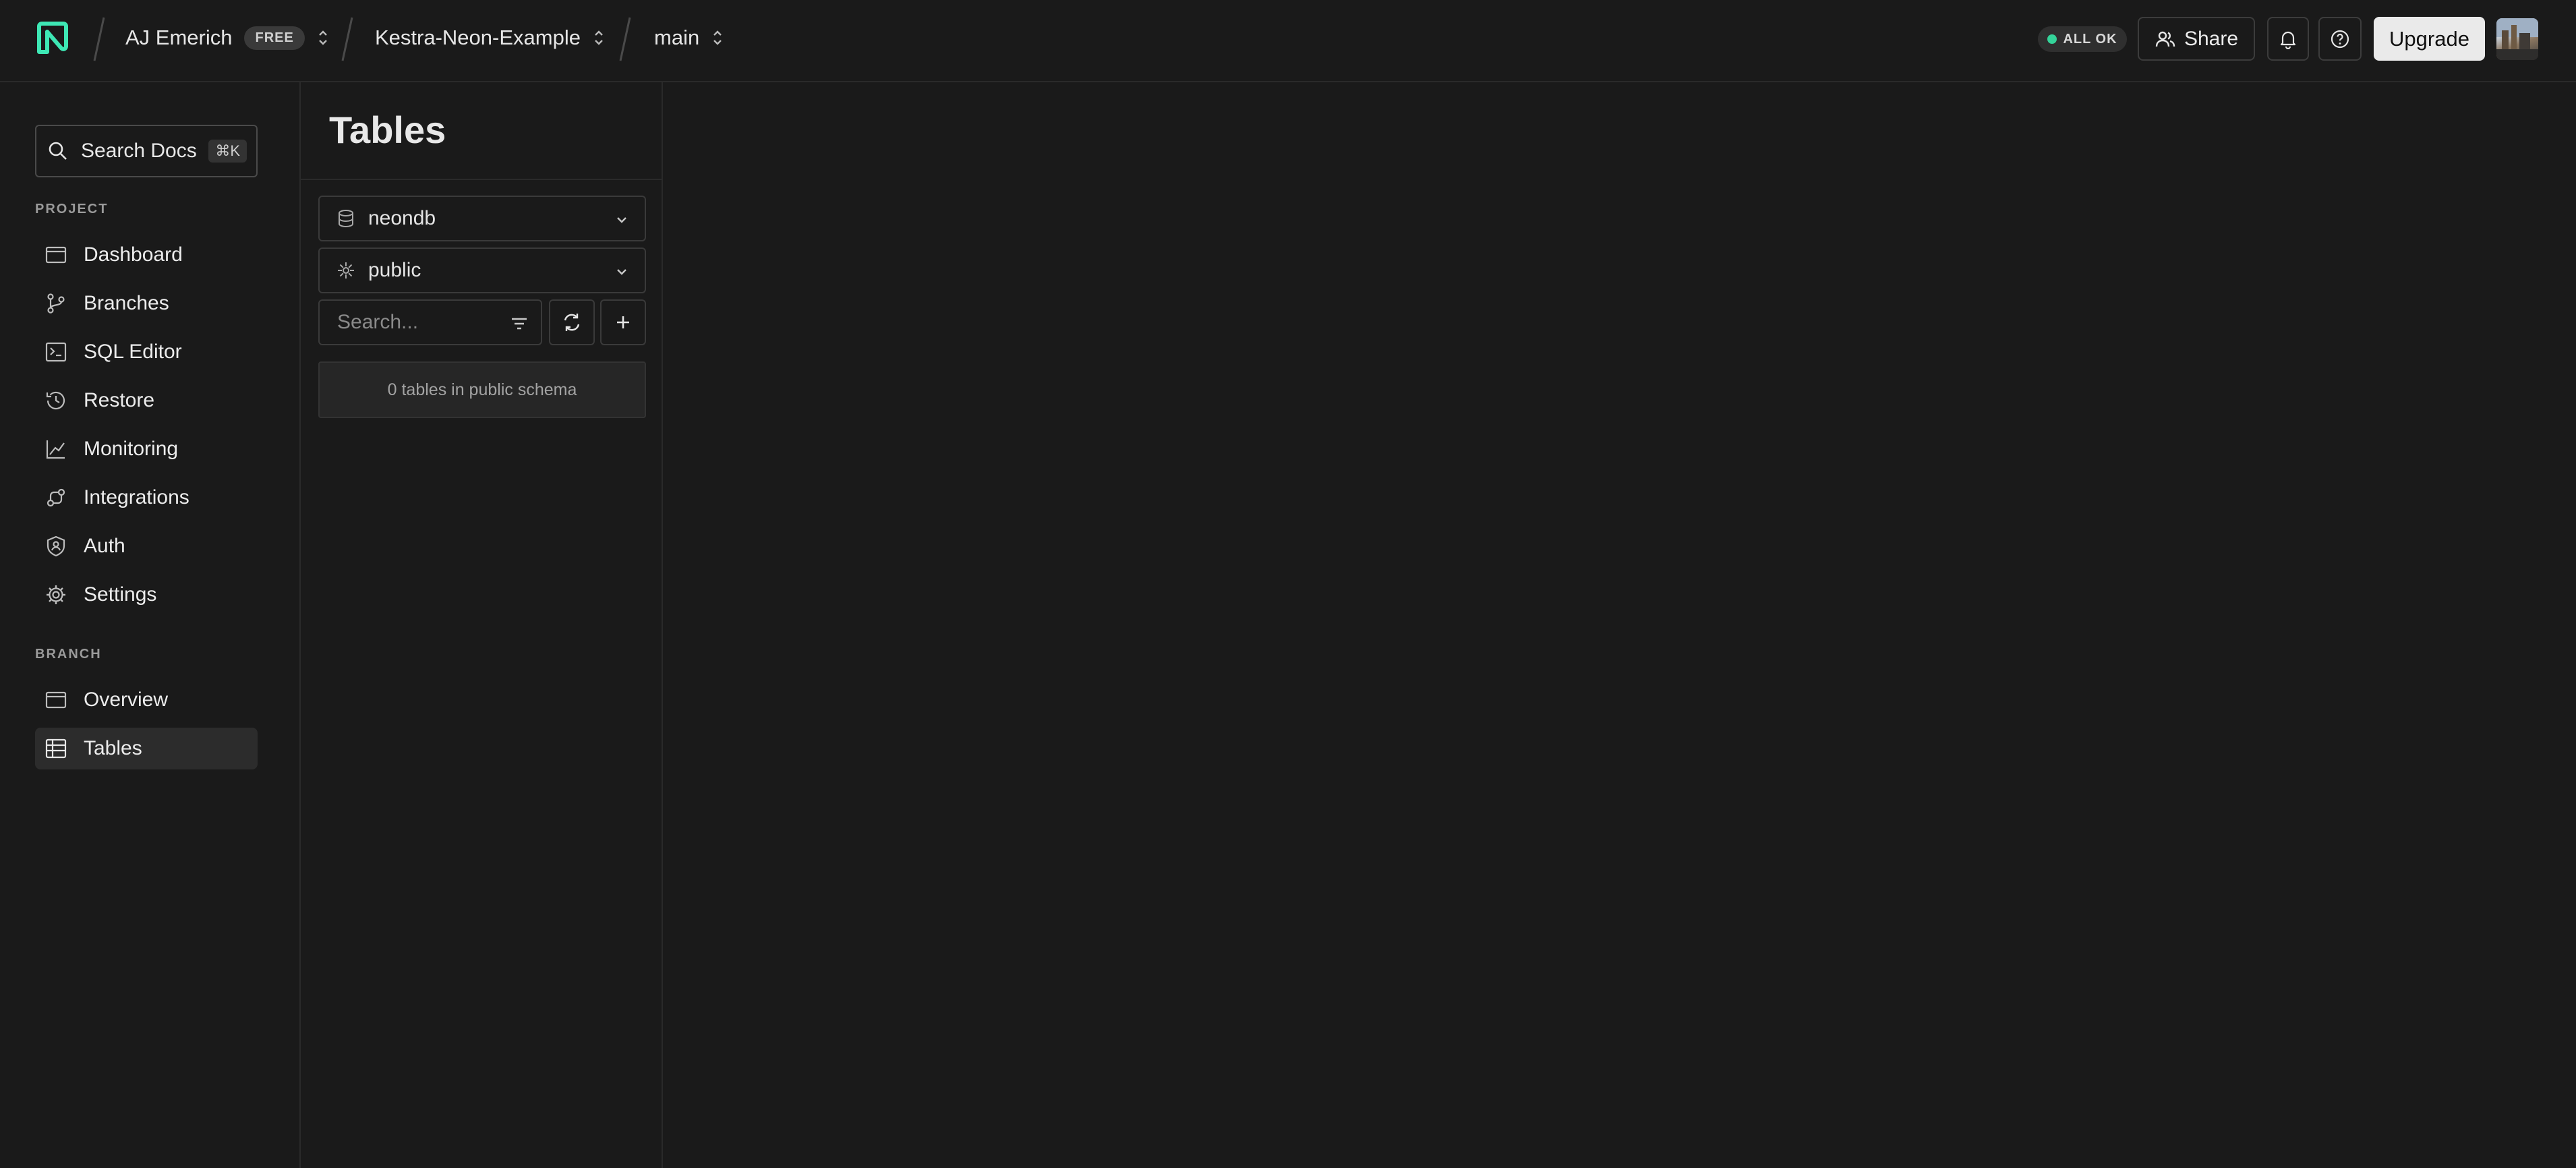 The width and height of the screenshot is (2576, 1168). I want to click on upgrade-button: Upgrade, so click(2429, 39).